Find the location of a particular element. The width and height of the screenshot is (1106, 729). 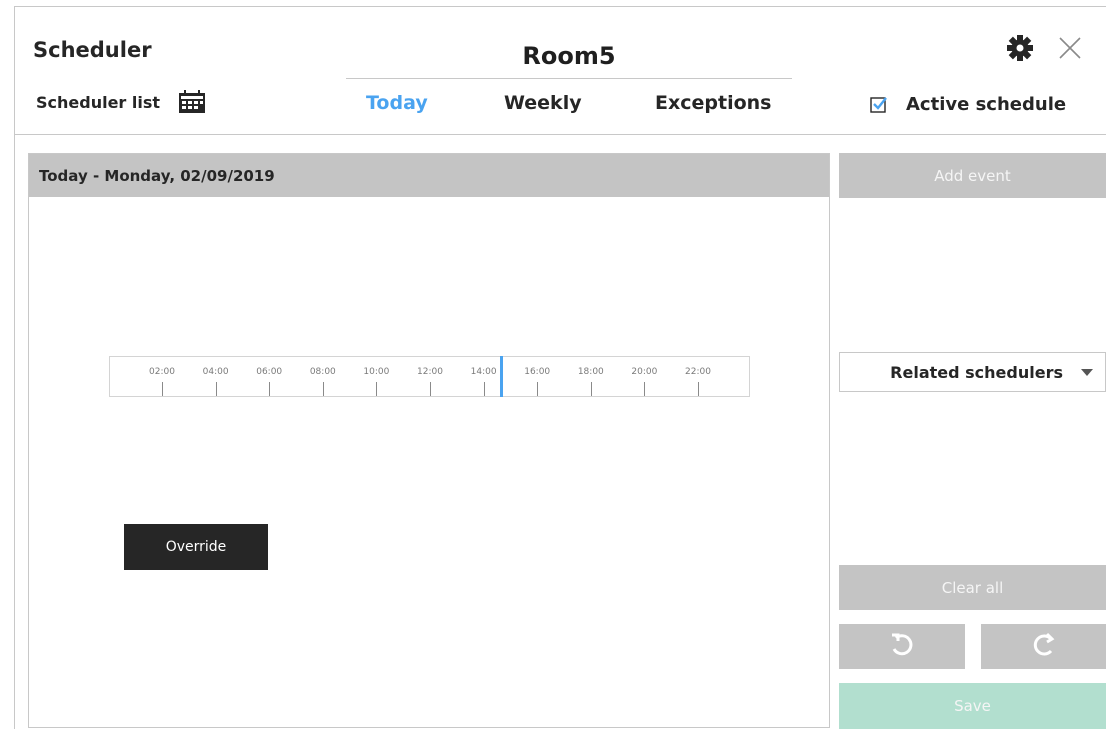

undo-button is located at coordinates (902, 646).